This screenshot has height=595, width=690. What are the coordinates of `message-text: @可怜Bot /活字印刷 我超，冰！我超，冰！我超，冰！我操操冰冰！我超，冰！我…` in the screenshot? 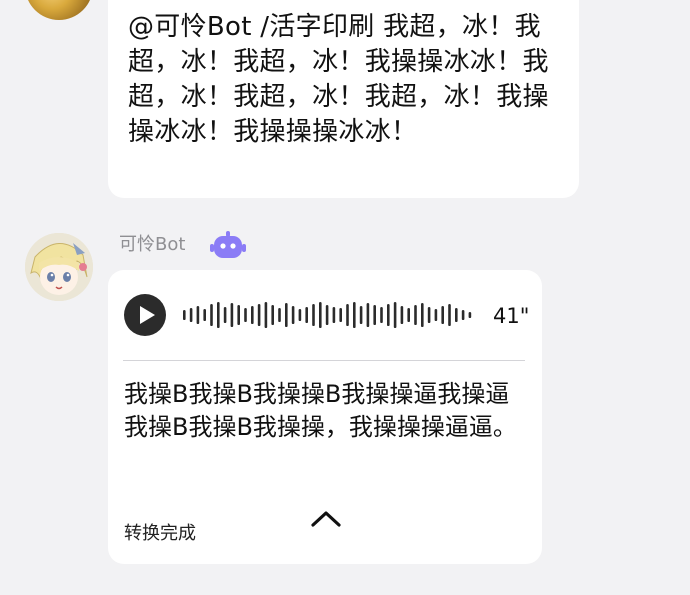 It's located at (338, 79).